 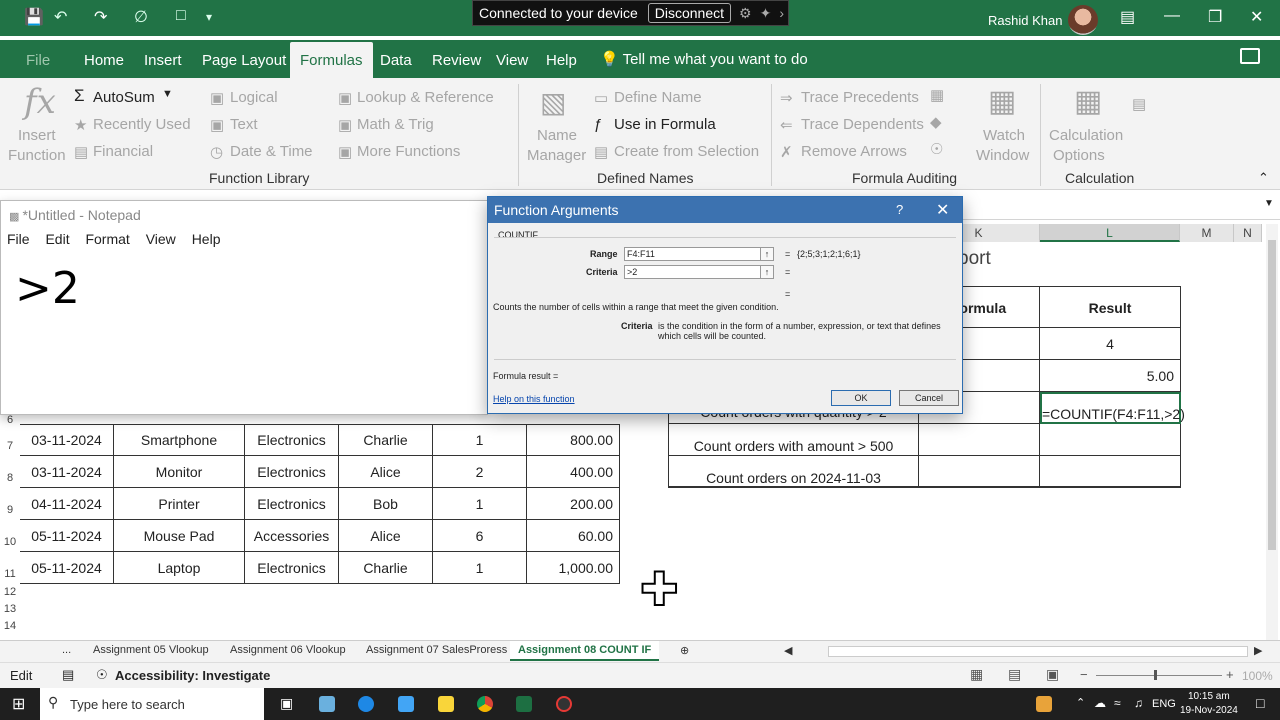 What do you see at coordinates (286, 703) in the screenshot?
I see `task-view-icon: ▣` at bounding box center [286, 703].